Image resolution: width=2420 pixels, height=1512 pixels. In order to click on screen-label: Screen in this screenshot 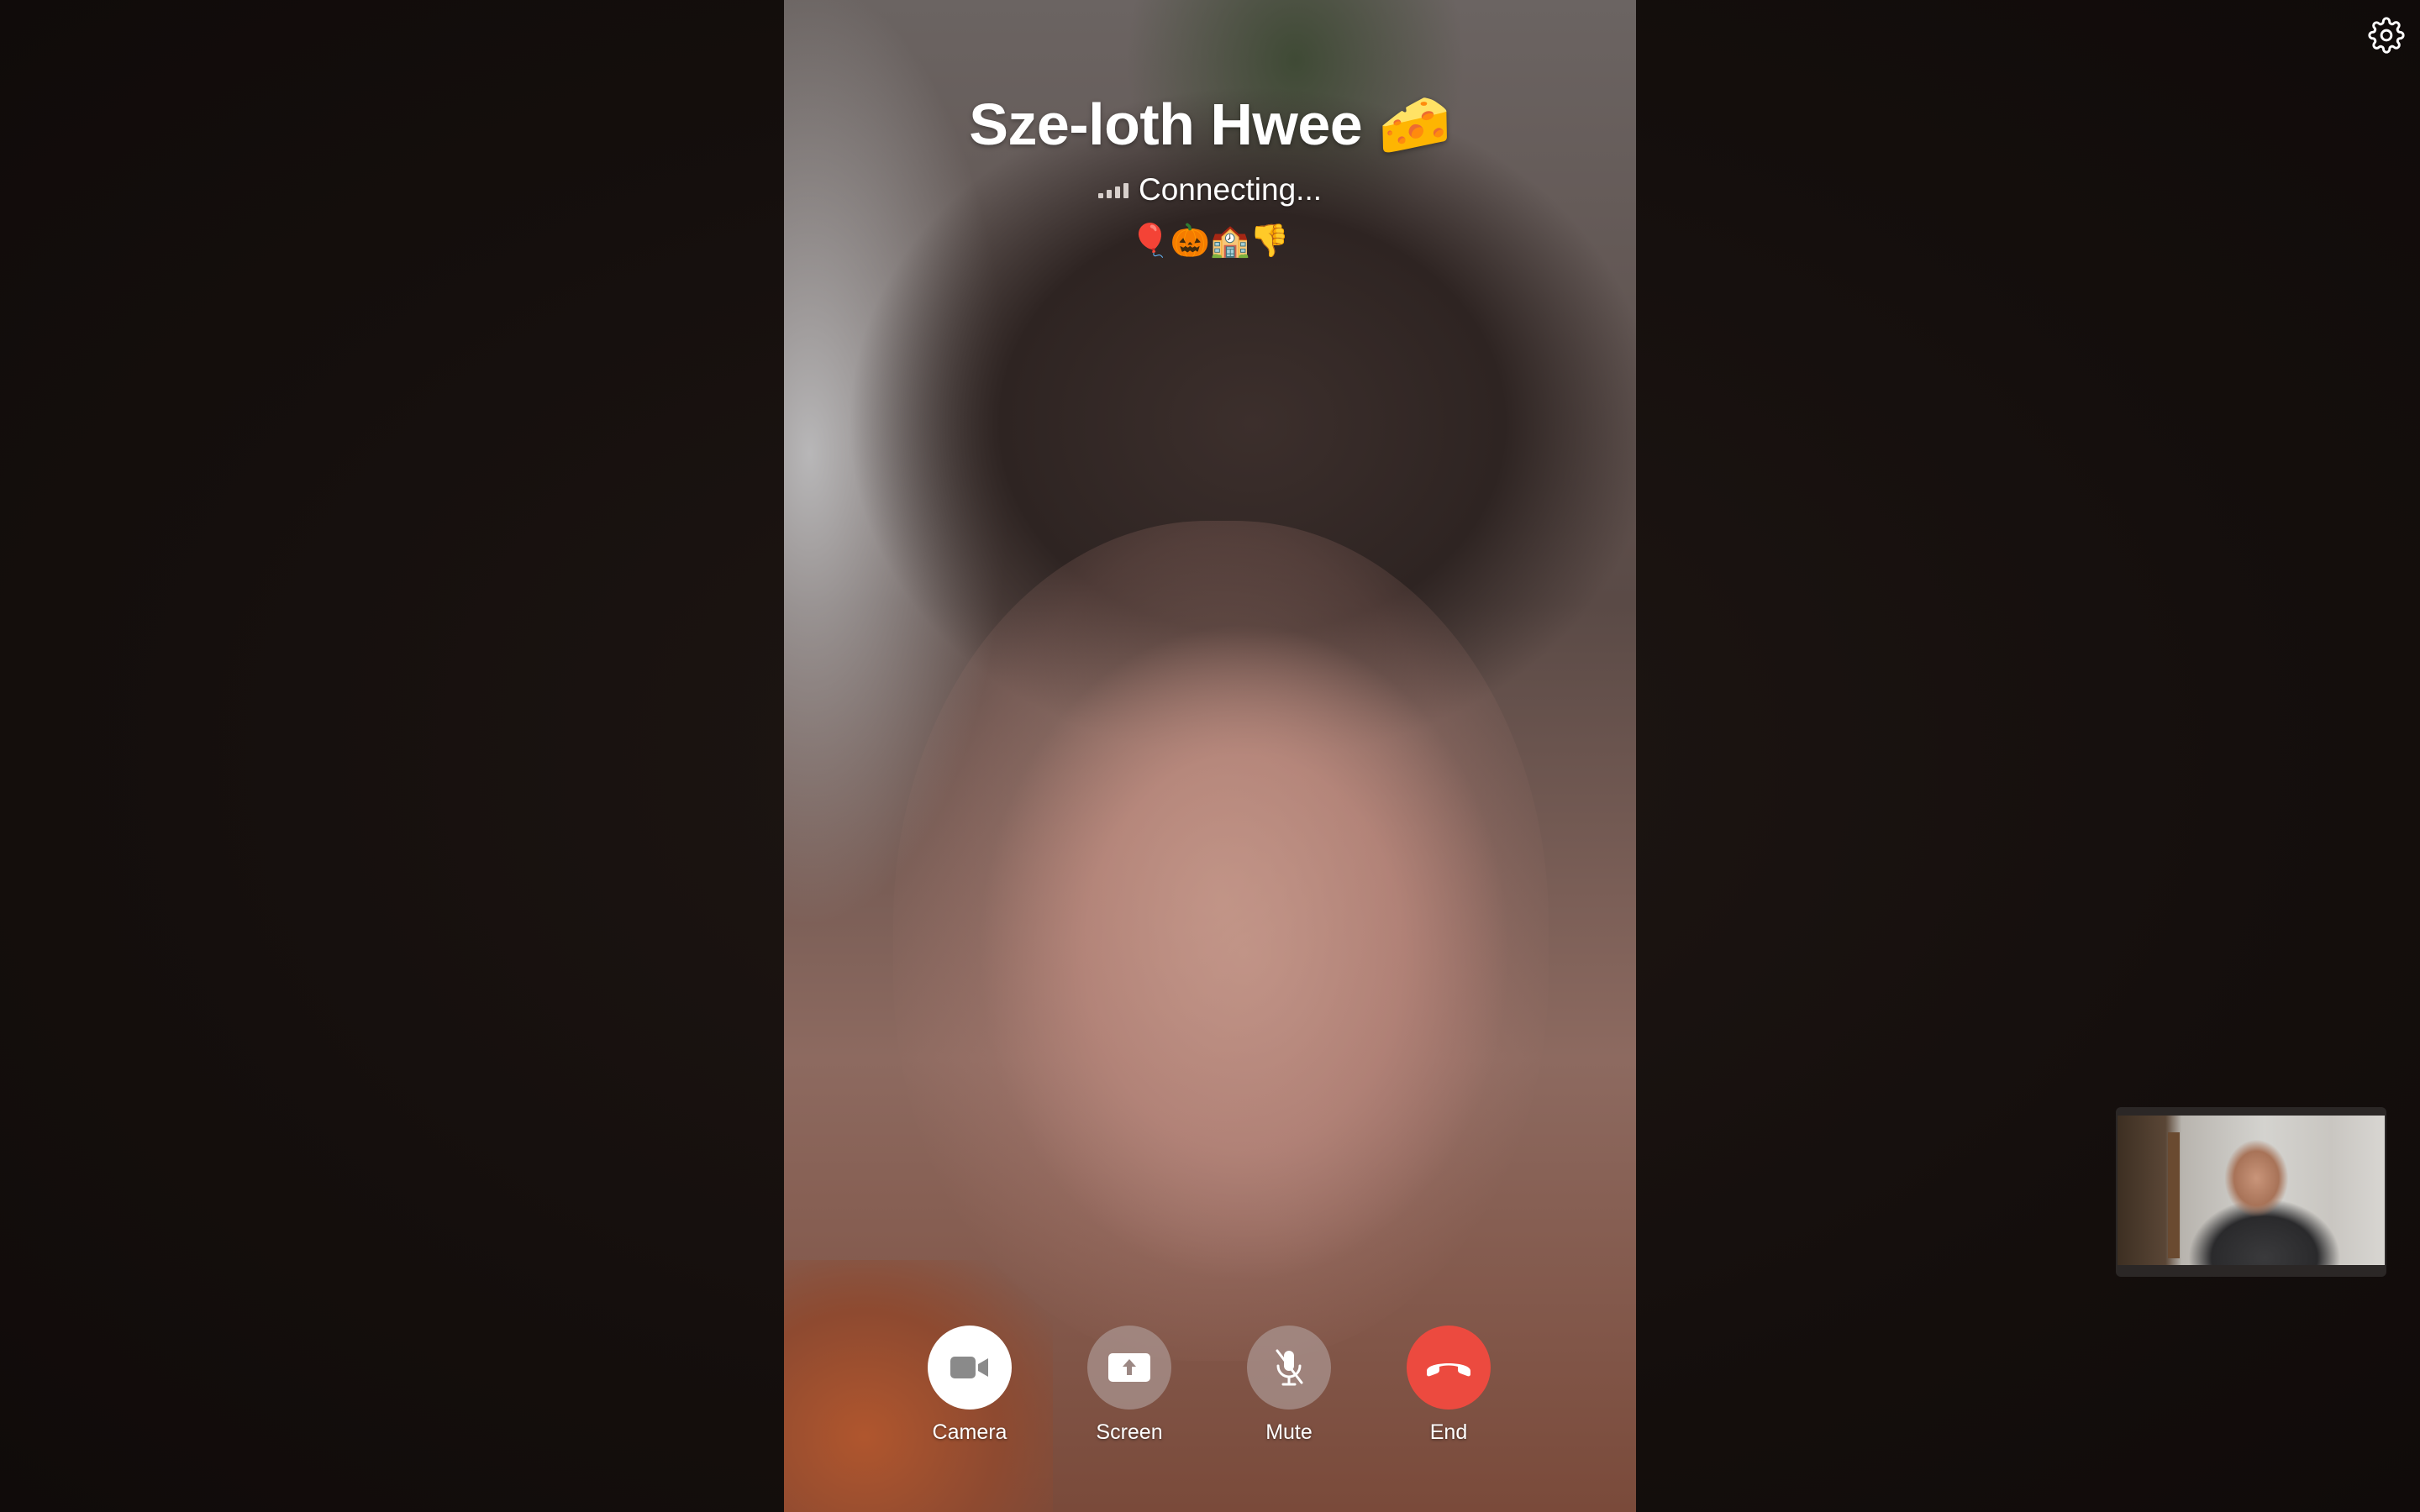, I will do `click(1130, 1432)`.